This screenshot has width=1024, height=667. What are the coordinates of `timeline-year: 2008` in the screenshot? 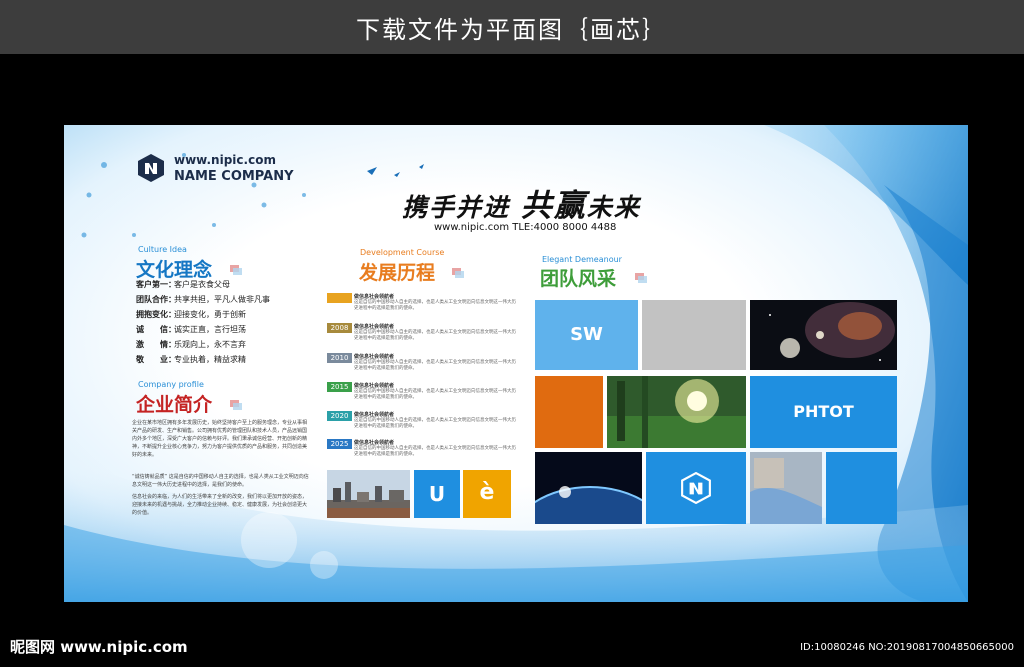 It's located at (339, 328).